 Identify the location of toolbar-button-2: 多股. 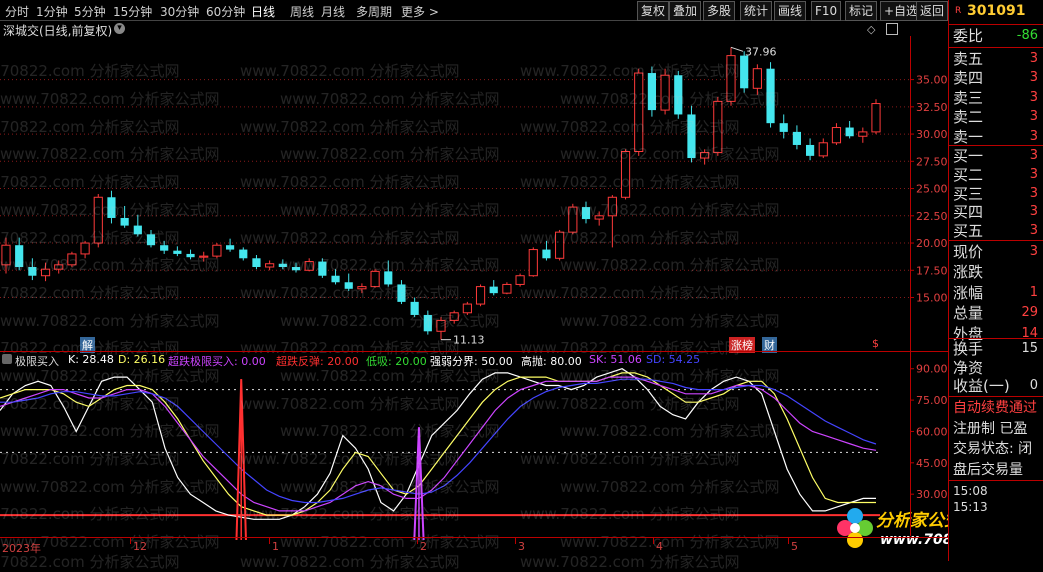
(719, 11).